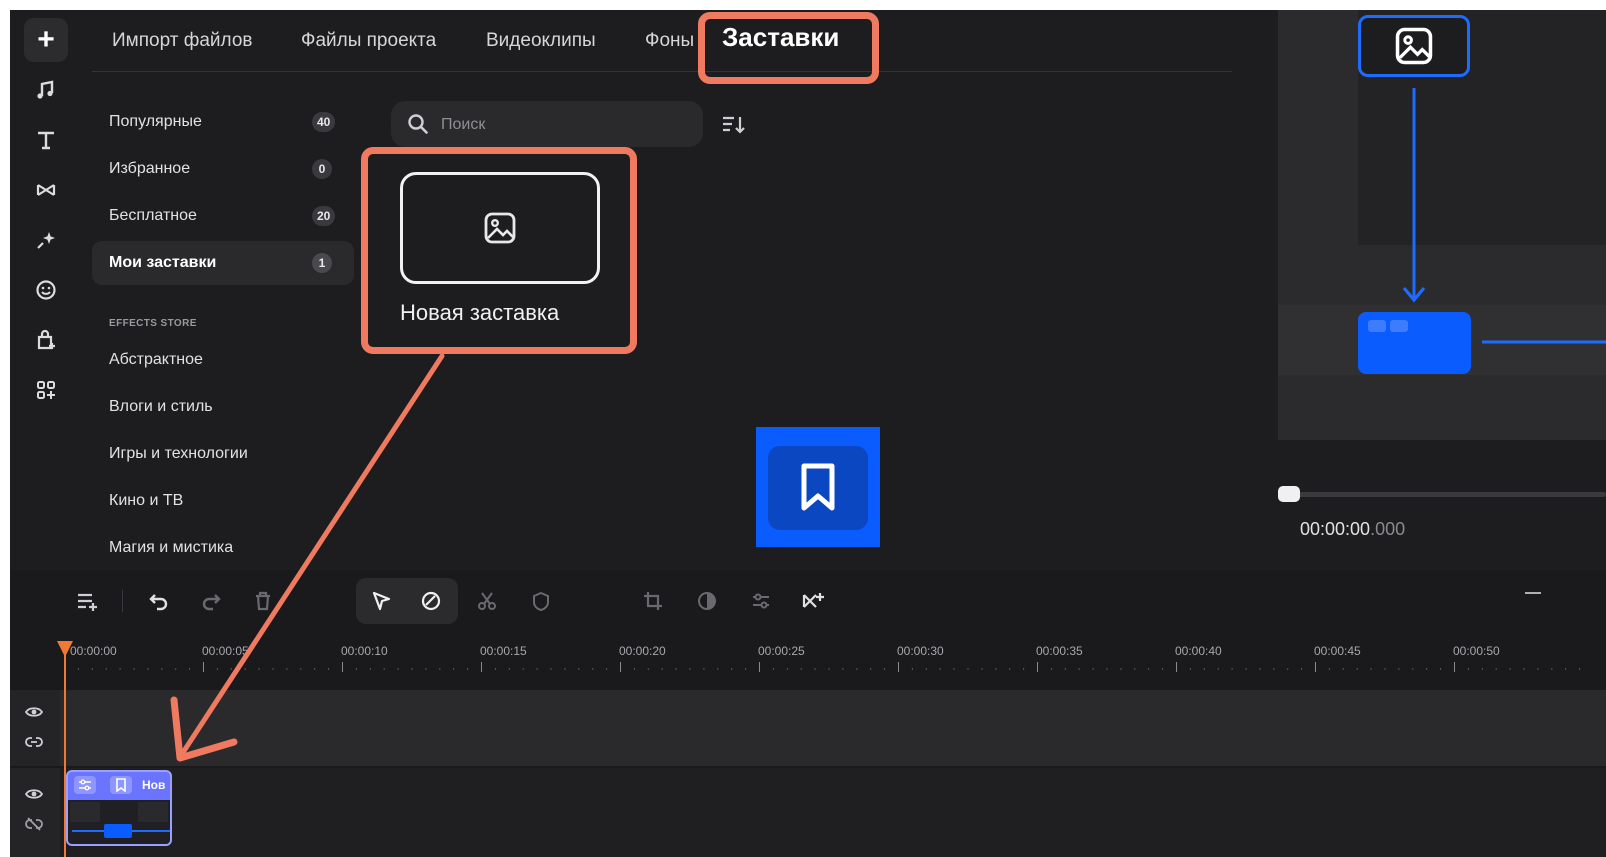 The width and height of the screenshot is (1606, 857). I want to click on add-plus-icon: +, so click(46, 40).